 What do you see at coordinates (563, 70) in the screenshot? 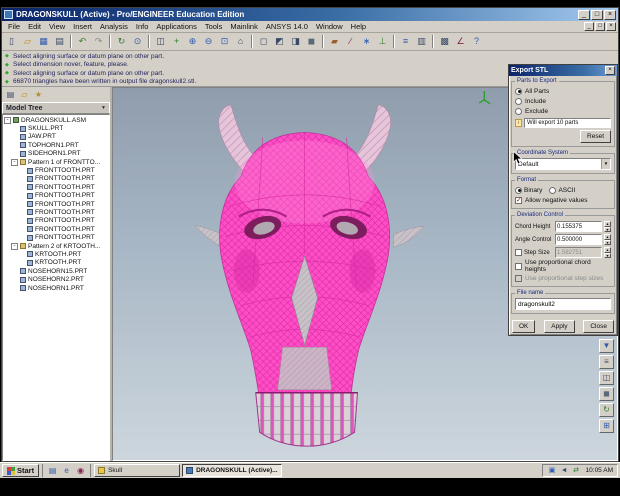
I see `dialog-title-bar: Export STL ×` at bounding box center [563, 70].